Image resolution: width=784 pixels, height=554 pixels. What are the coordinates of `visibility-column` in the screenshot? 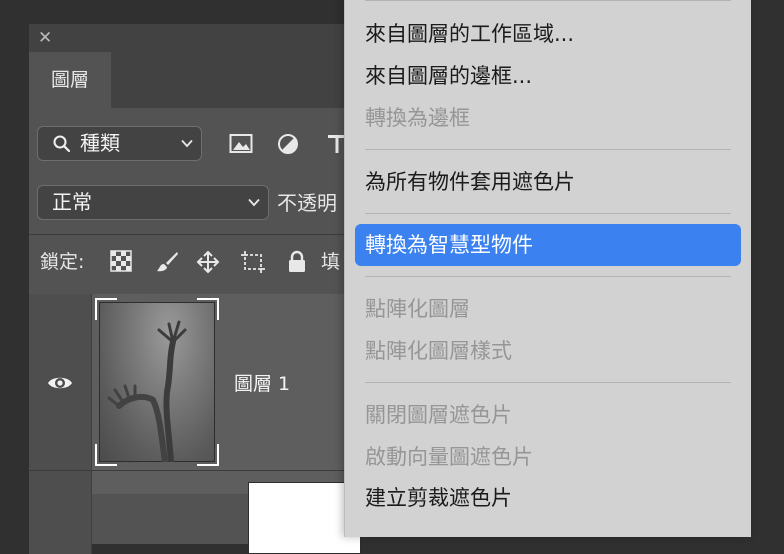 It's located at (60, 424).